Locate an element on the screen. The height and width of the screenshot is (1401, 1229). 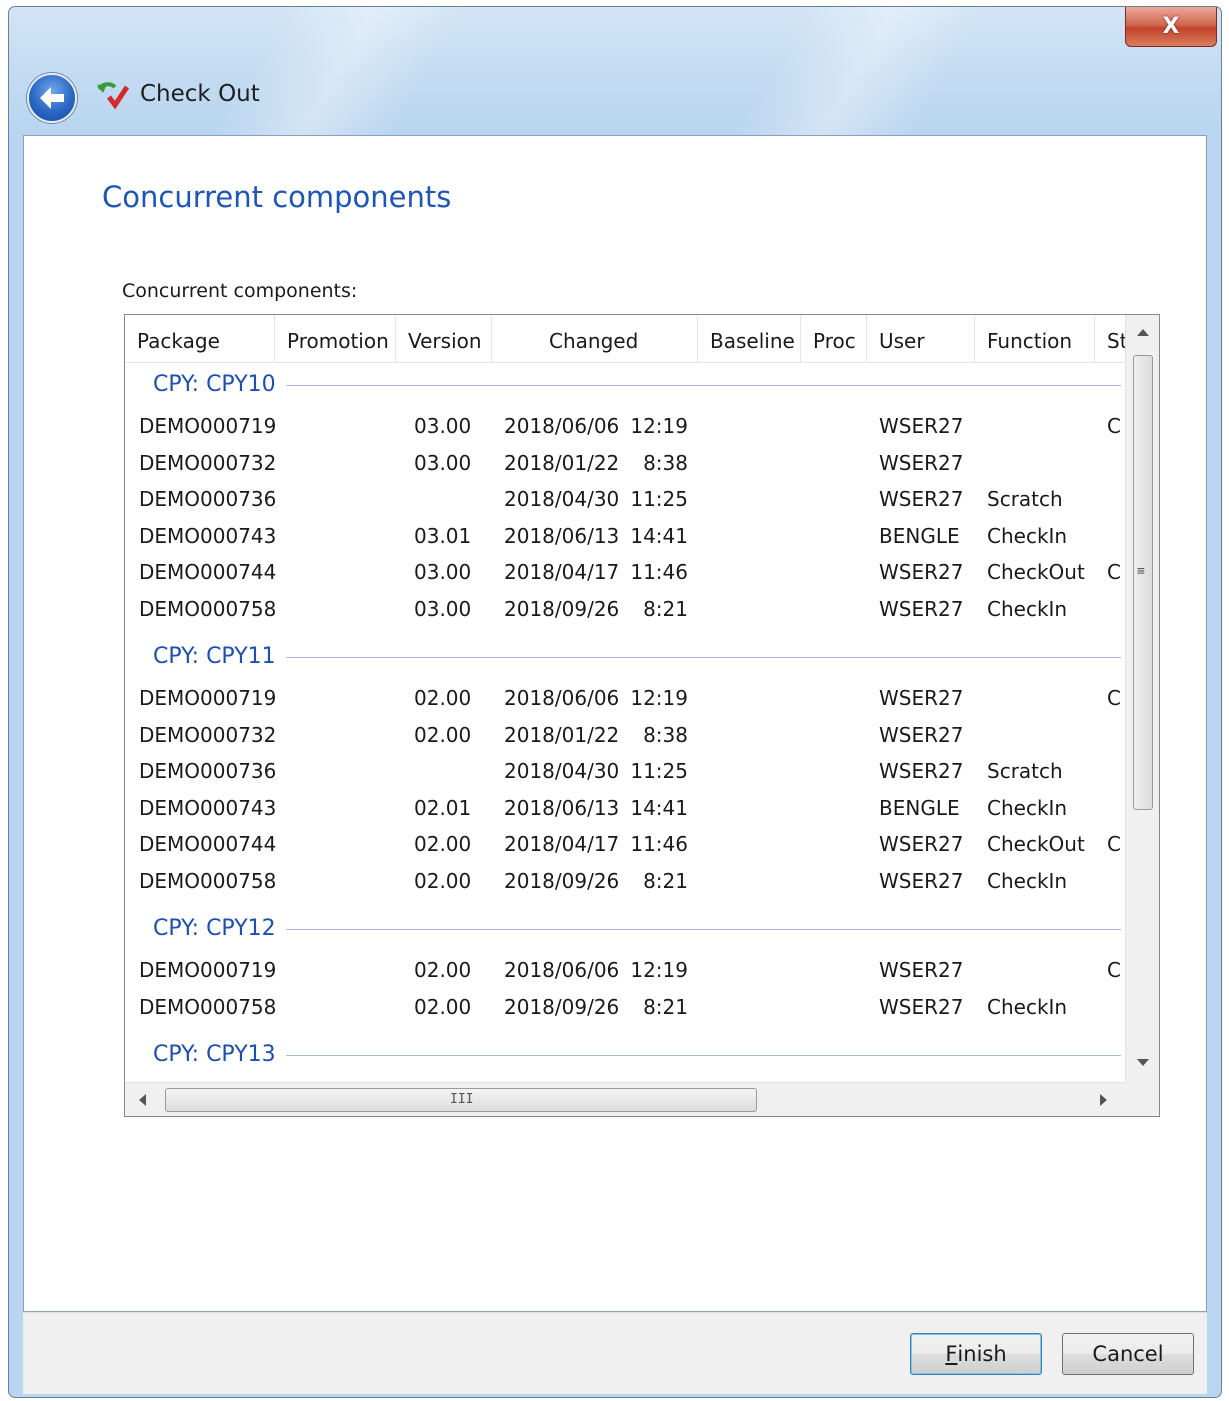
column-header-package: Package is located at coordinates (200, 339).